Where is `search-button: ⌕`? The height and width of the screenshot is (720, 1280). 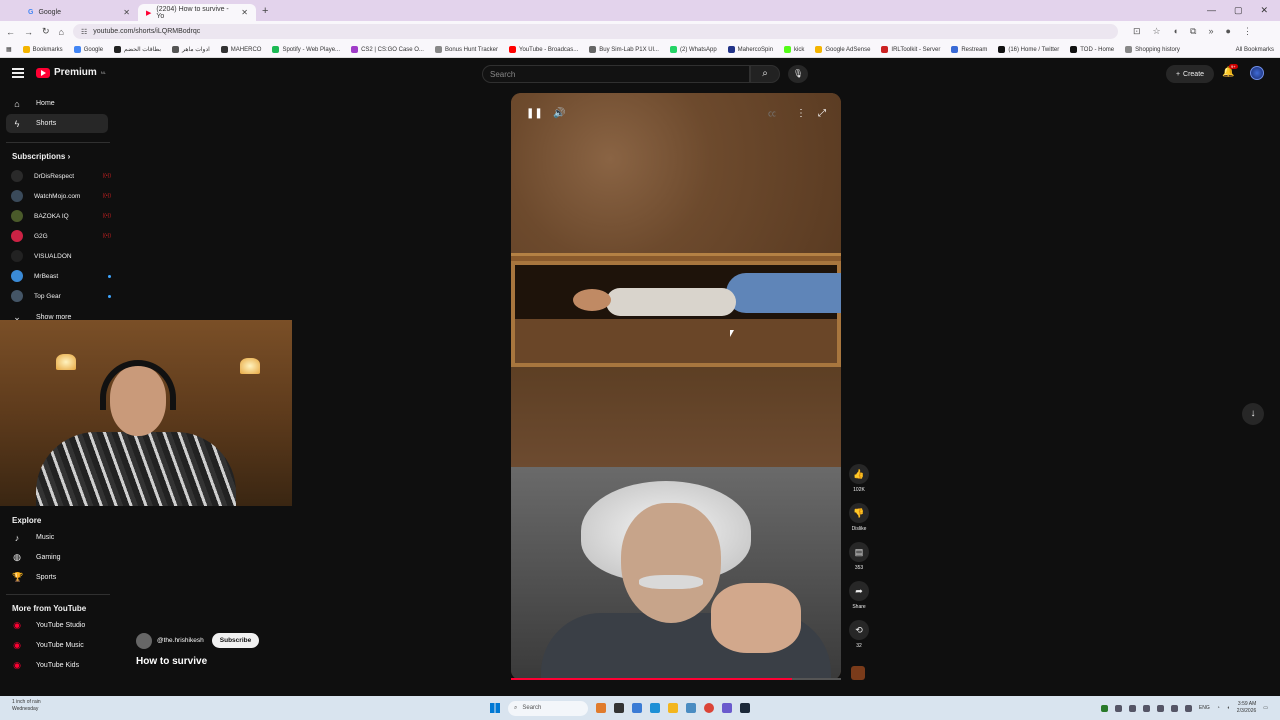 search-button: ⌕ is located at coordinates (765, 74).